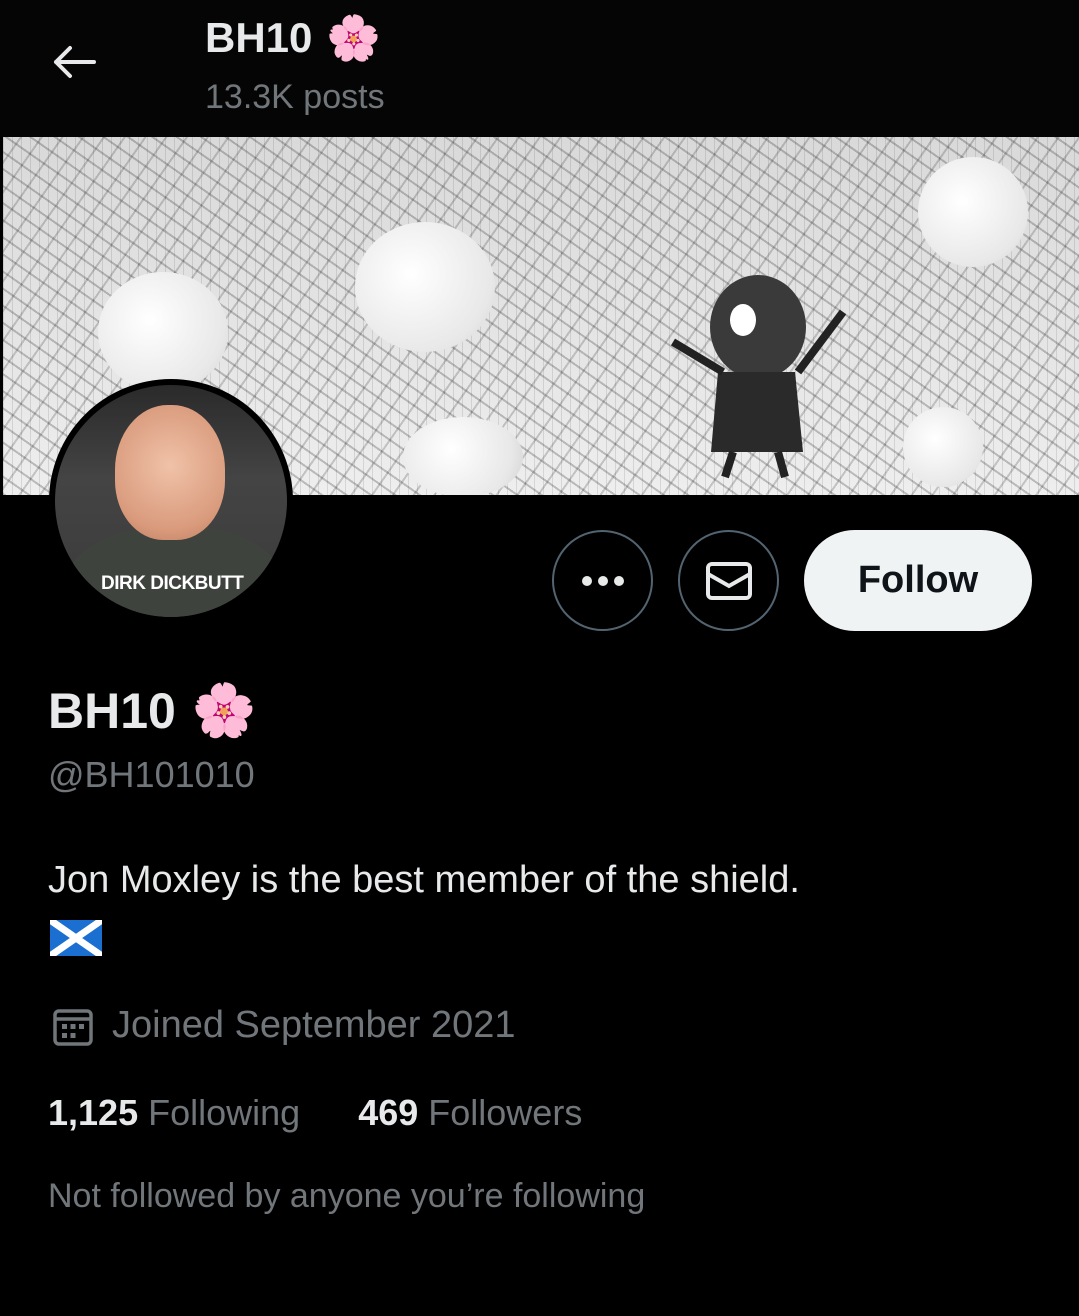  I want to click on top-bar: BH10 🌸 13.3K posts, so click(539, 68).